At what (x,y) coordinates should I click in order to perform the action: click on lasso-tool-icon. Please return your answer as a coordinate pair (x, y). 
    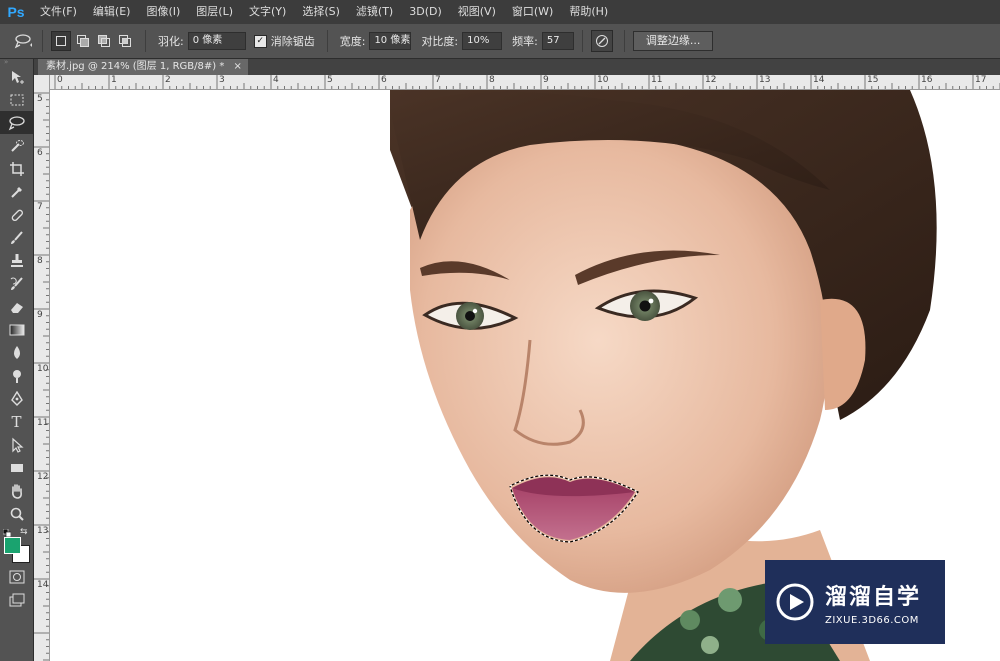
    Looking at the image, I should click on (16, 122).